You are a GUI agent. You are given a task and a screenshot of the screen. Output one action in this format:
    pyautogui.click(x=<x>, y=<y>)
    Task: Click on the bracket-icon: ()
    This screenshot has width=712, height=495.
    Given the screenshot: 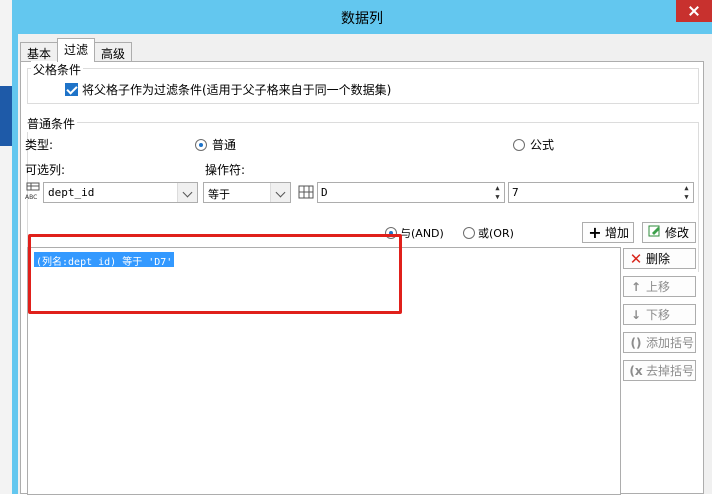 What is the action you would take?
    pyautogui.click(x=636, y=342)
    